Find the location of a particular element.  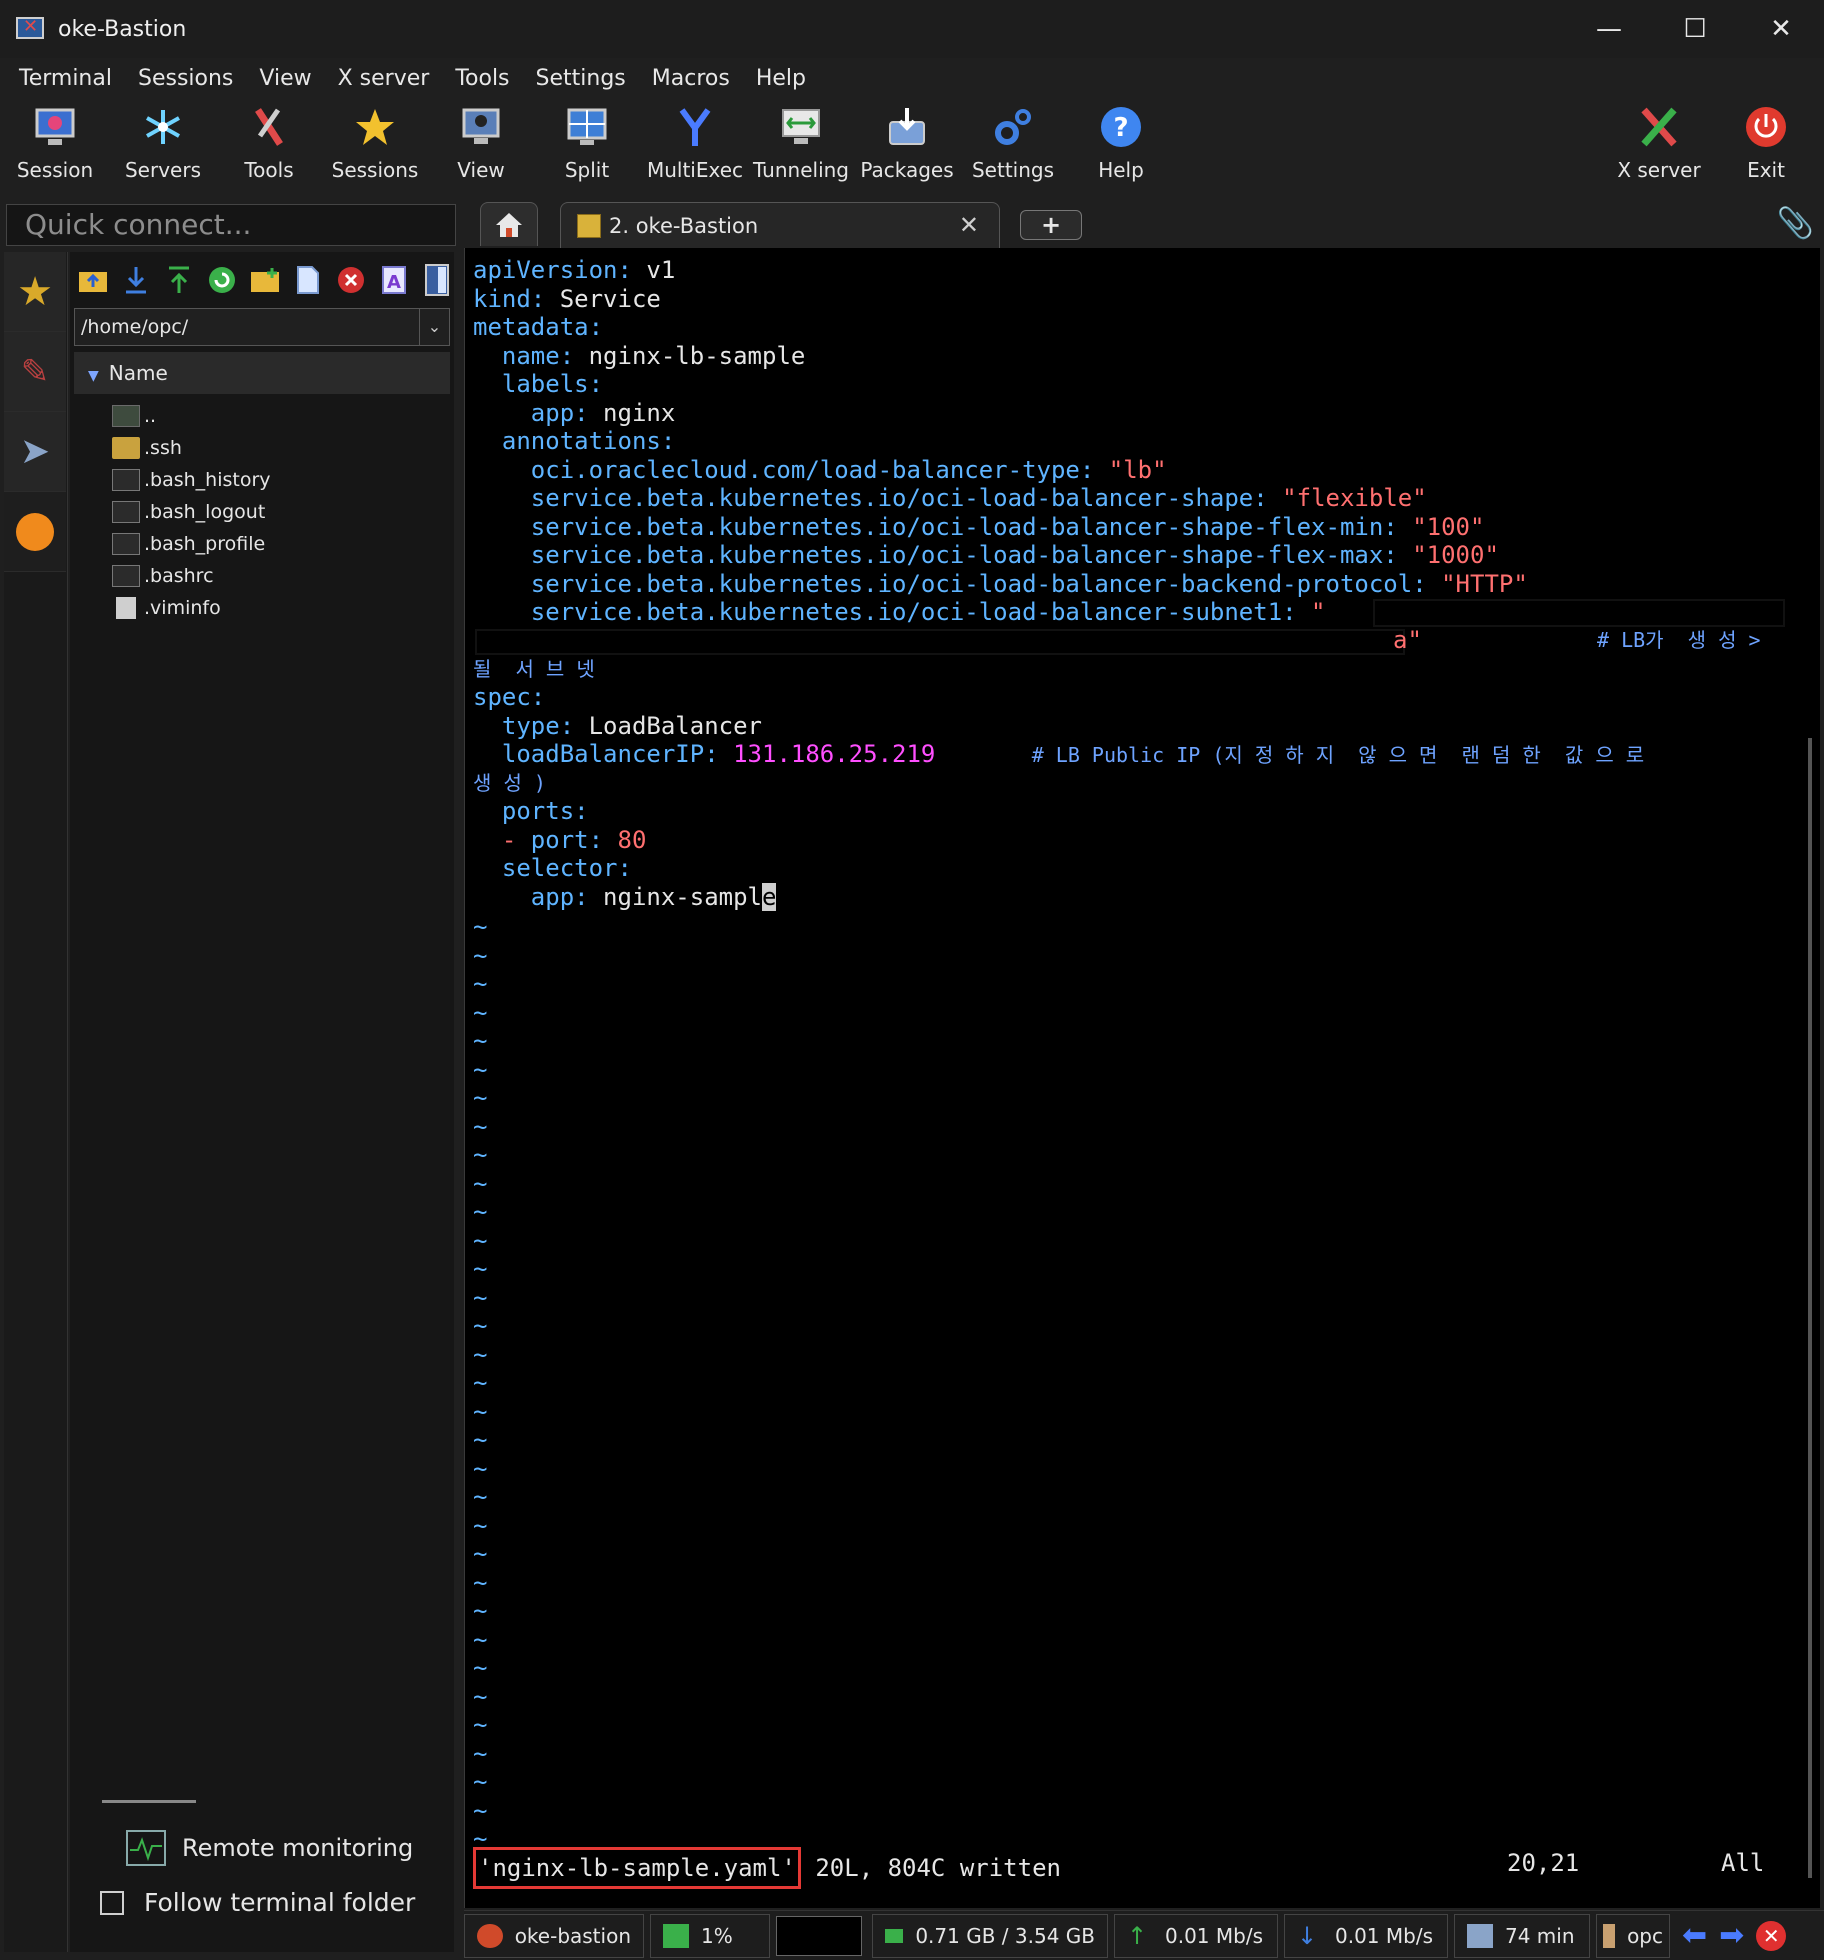

status-session: oke-bastion is located at coordinates (554, 1935).